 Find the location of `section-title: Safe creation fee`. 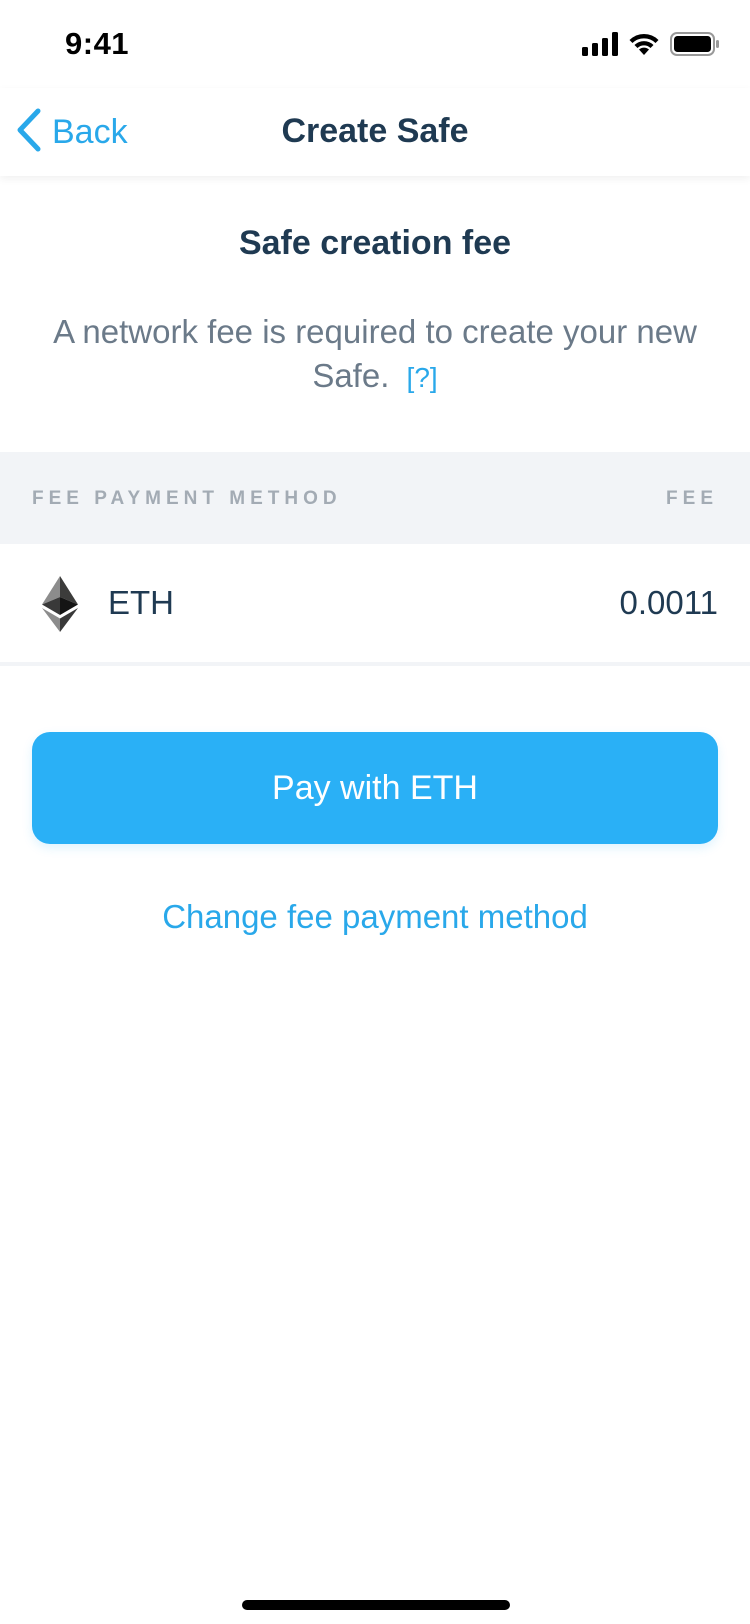

section-title: Safe creation fee is located at coordinates (375, 243).